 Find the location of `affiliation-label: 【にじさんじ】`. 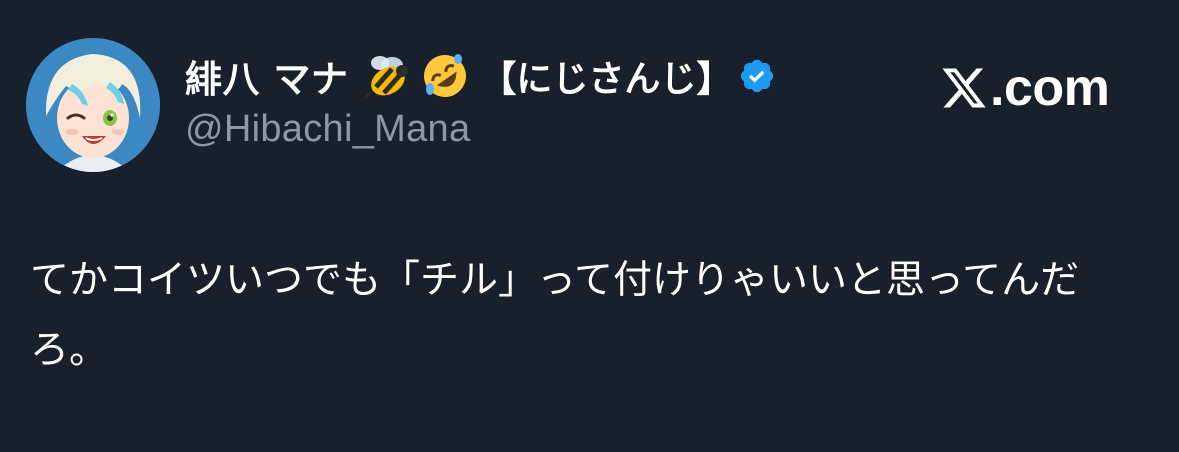

affiliation-label: 【にじさんじ】 is located at coordinates (606, 79).